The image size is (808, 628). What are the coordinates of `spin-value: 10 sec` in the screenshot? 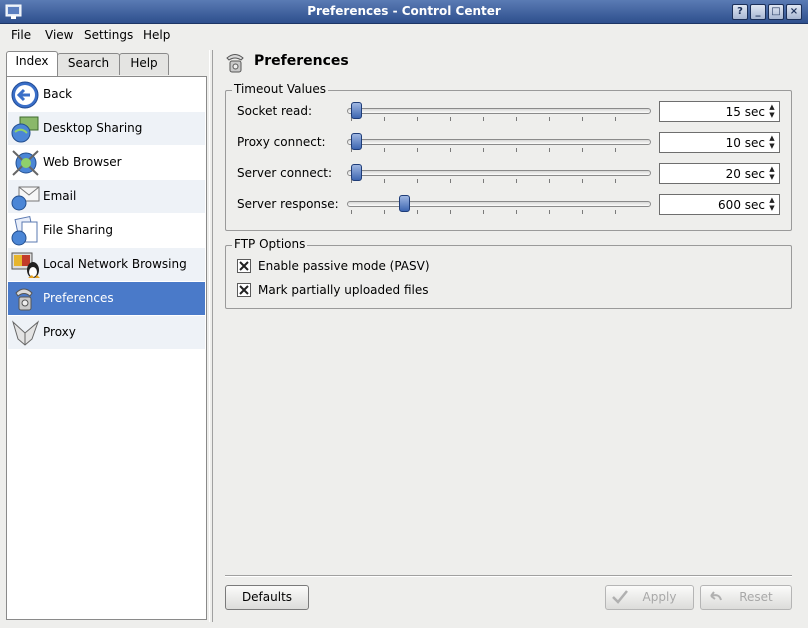 It's located at (745, 143).